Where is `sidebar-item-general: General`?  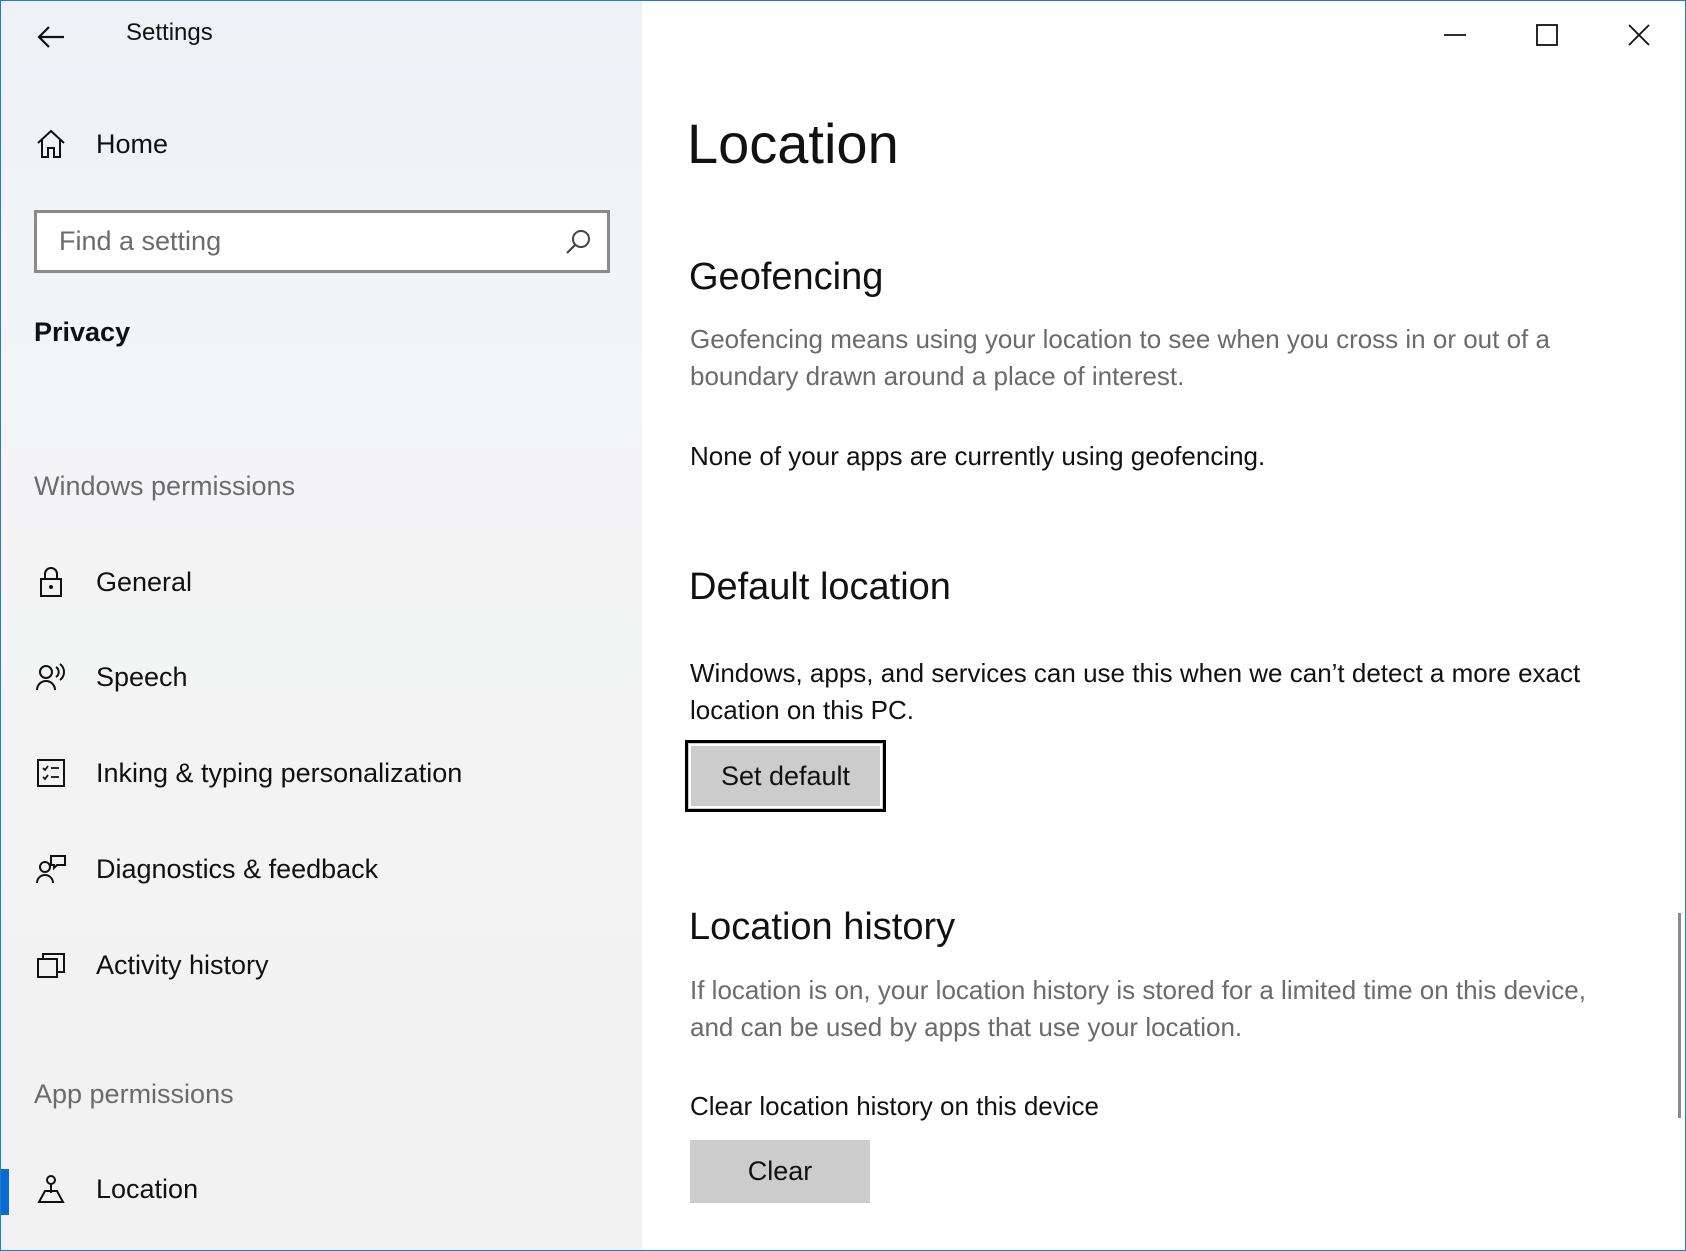 sidebar-item-general: General is located at coordinates (321, 582).